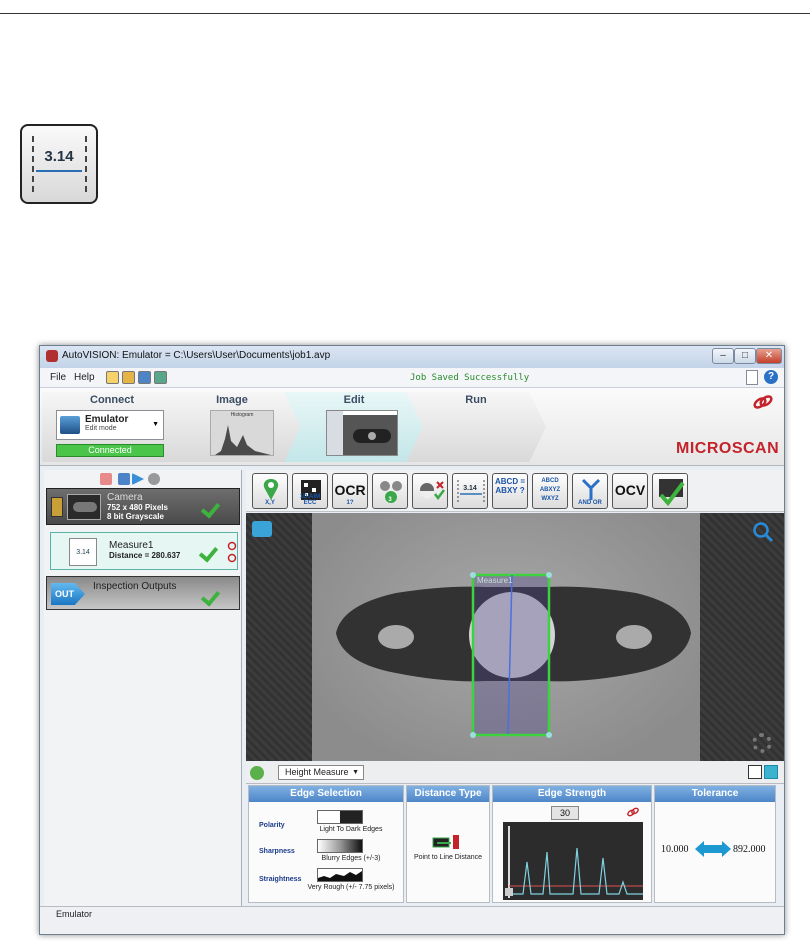 The width and height of the screenshot is (810, 941). What do you see at coordinates (476, 400) in the screenshot?
I see `step-run-label: Run` at bounding box center [476, 400].